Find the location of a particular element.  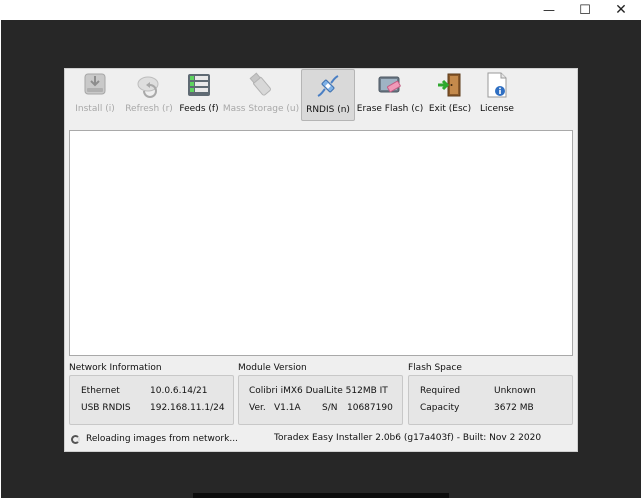

license-document-icon is located at coordinates (497, 85).